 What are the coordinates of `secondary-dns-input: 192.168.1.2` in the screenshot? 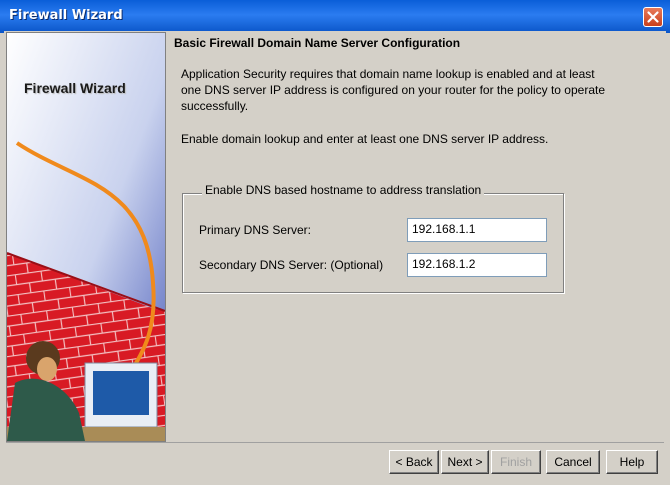 It's located at (477, 265).